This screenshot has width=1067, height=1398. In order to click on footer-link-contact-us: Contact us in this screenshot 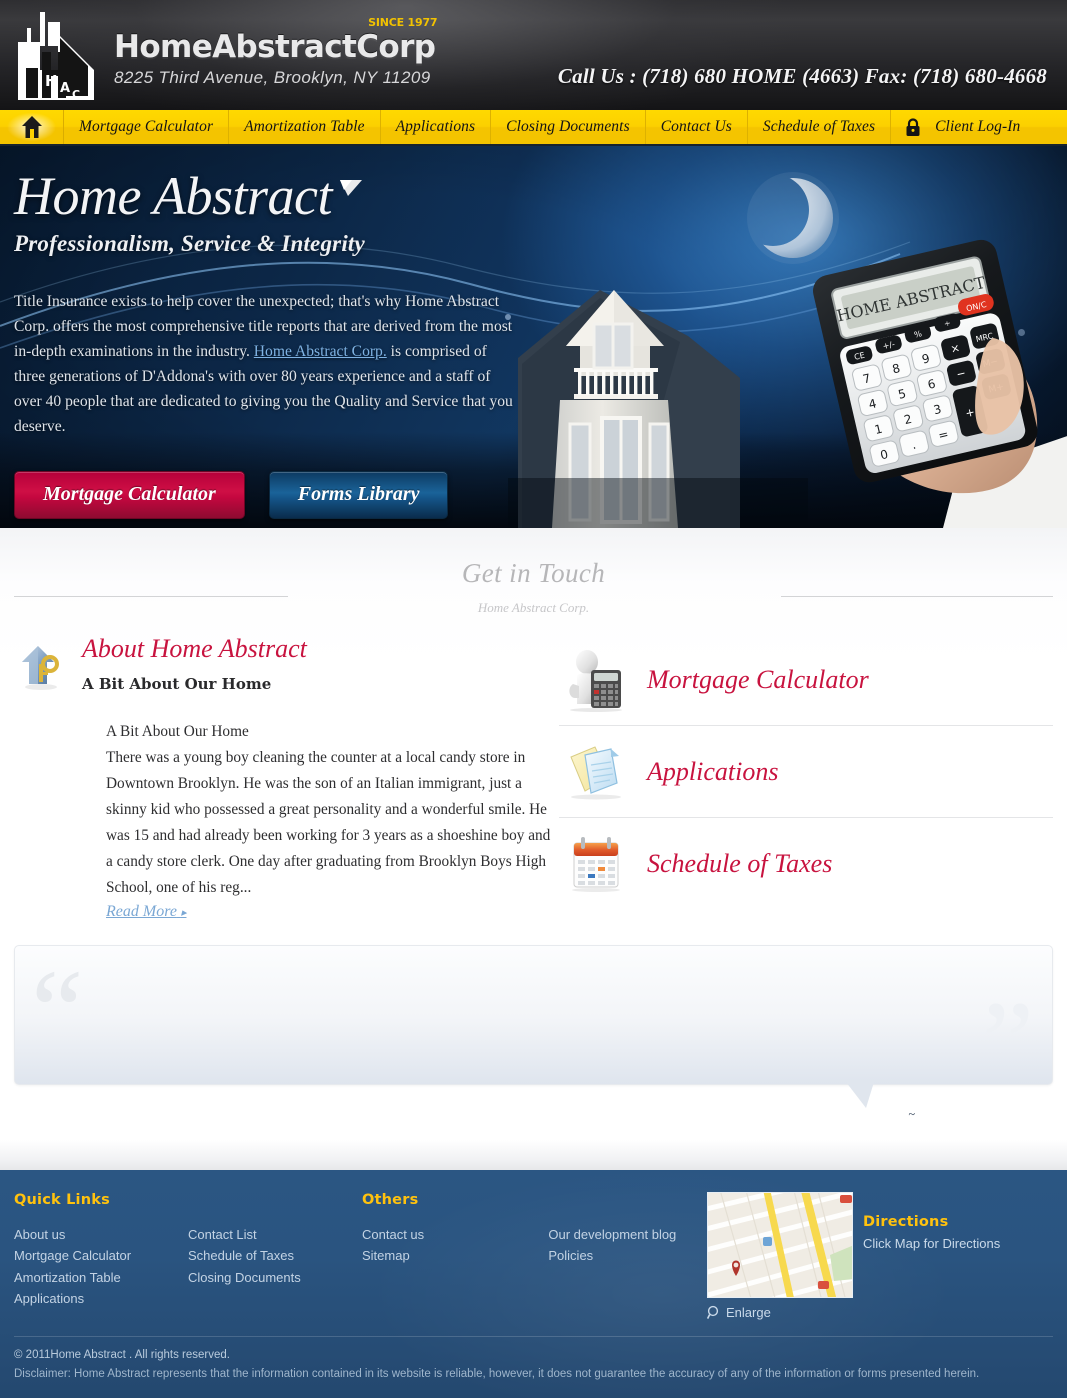, I will do `click(455, 1235)`.